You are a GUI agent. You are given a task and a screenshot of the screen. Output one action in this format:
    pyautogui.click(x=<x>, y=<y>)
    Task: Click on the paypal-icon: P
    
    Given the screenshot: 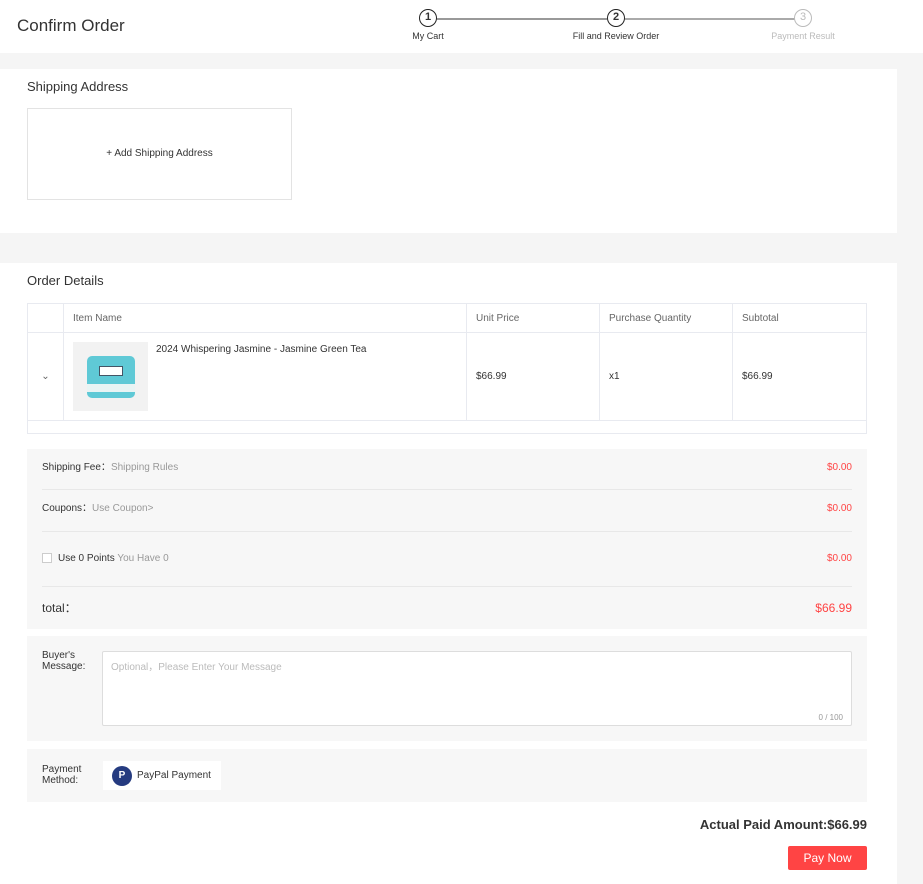 What is the action you would take?
    pyautogui.click(x=122, y=775)
    